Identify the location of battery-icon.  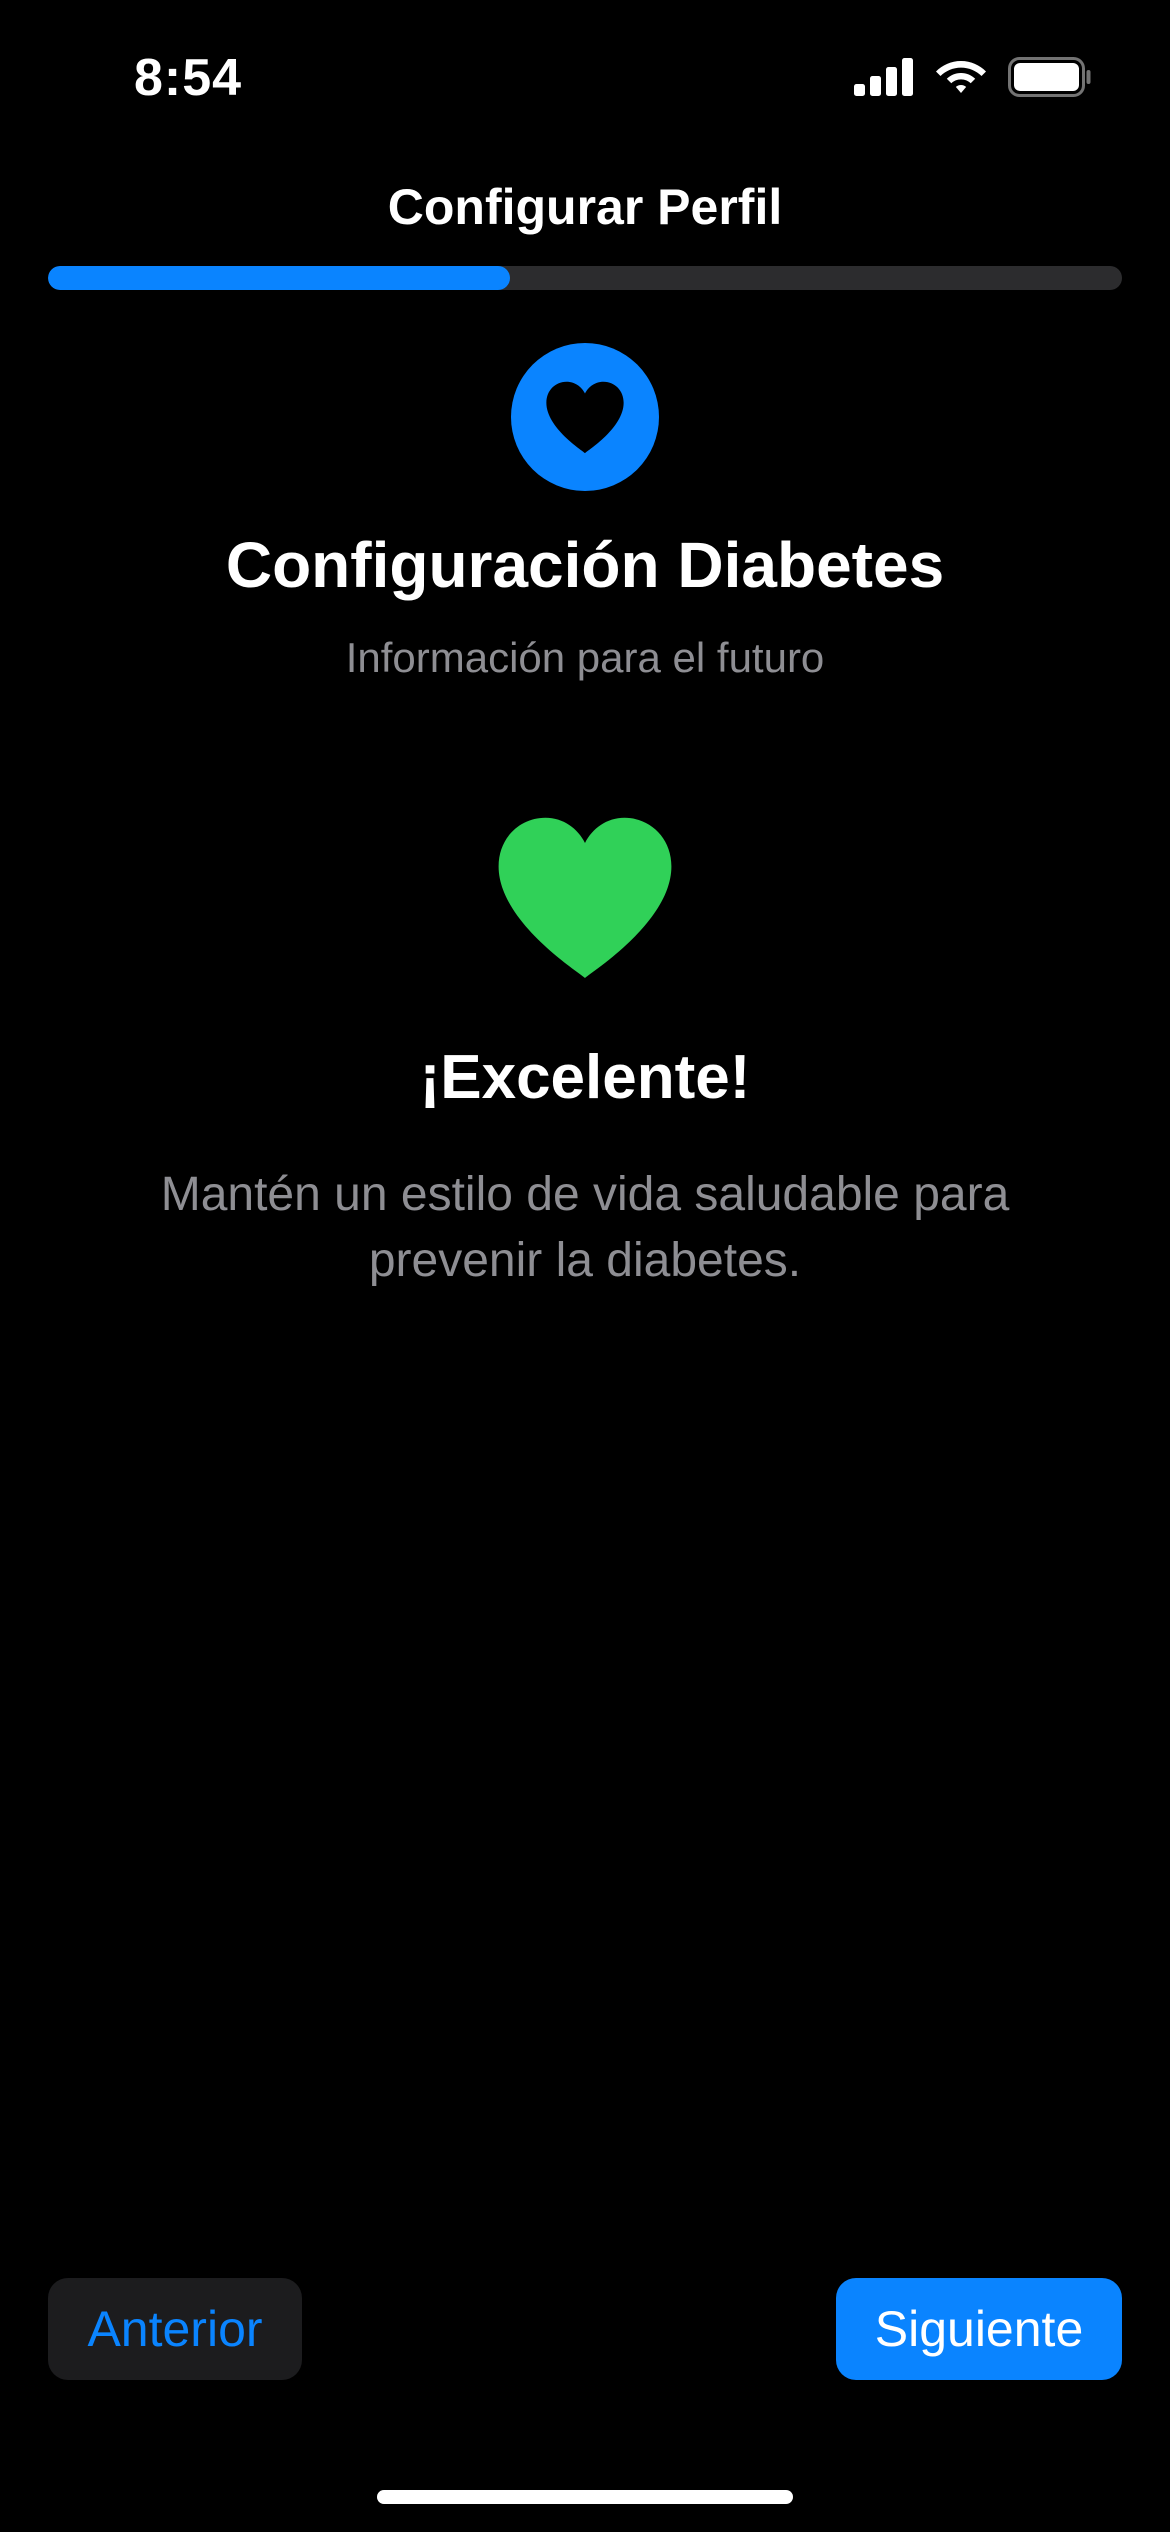
(1049, 77).